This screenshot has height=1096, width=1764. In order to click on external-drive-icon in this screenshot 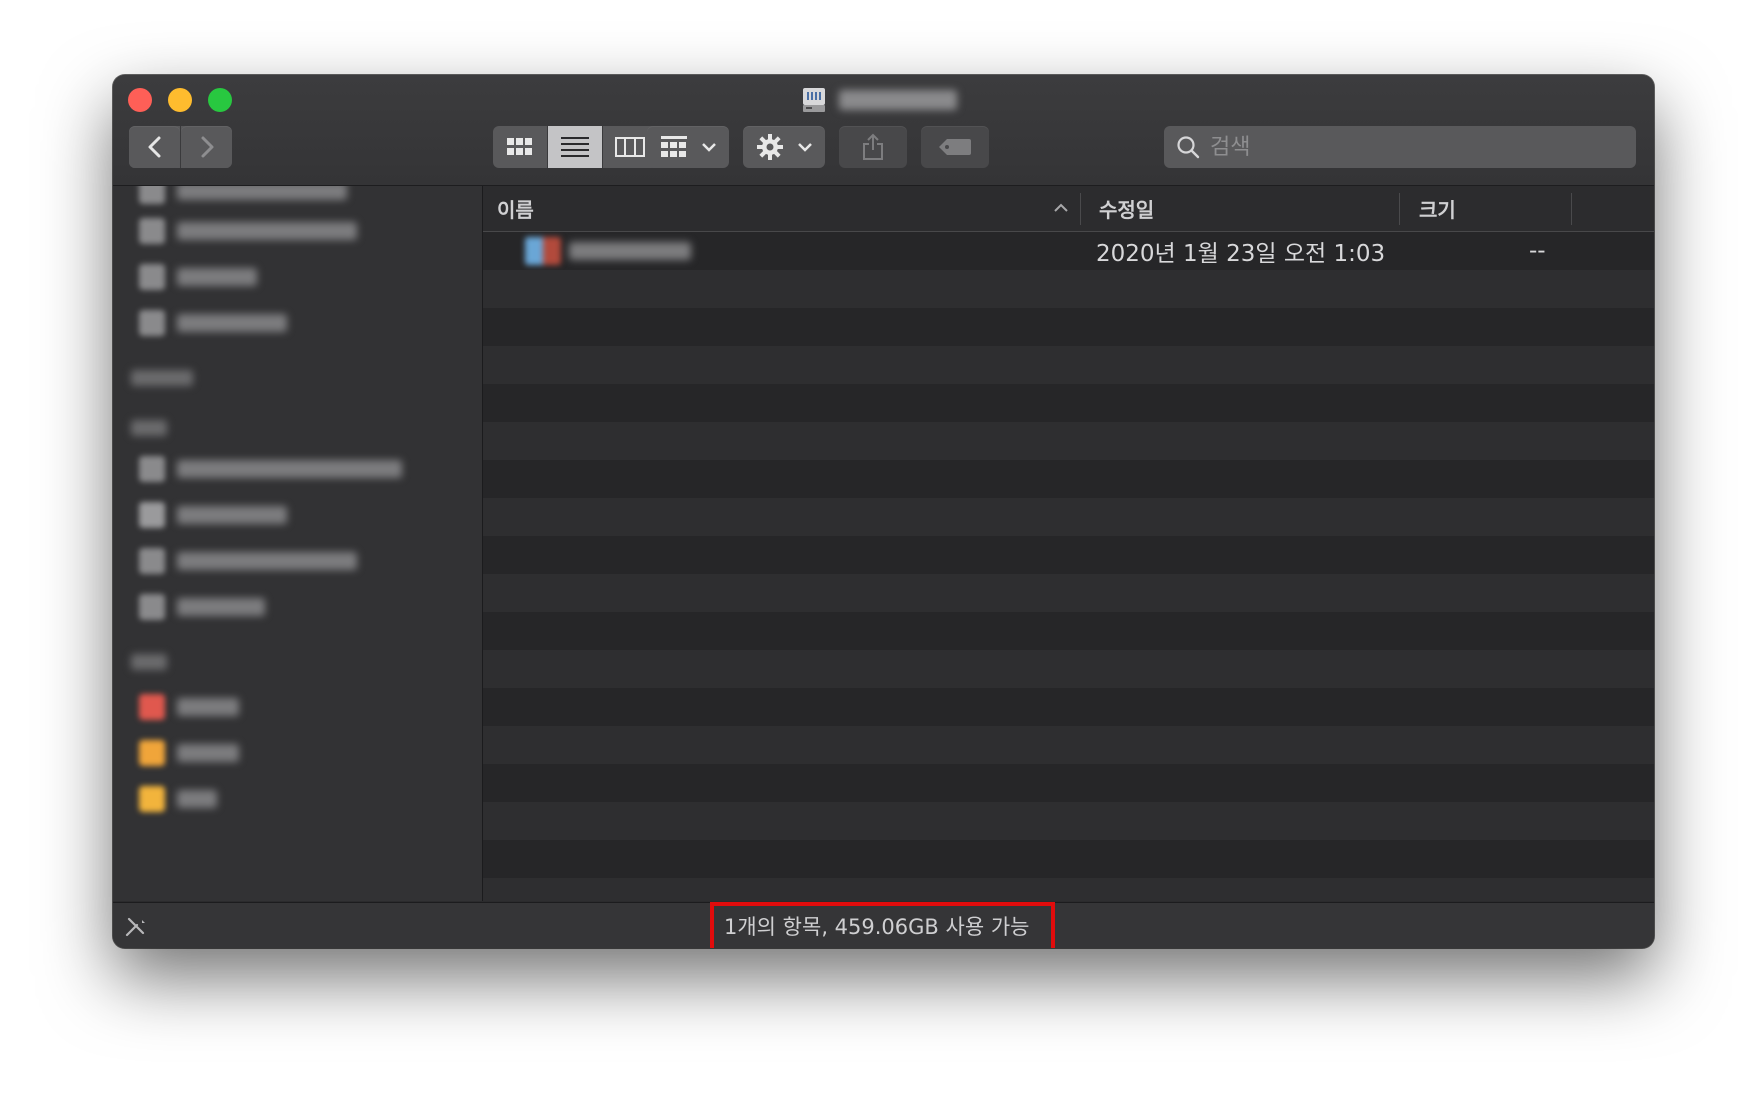, I will do `click(814, 100)`.